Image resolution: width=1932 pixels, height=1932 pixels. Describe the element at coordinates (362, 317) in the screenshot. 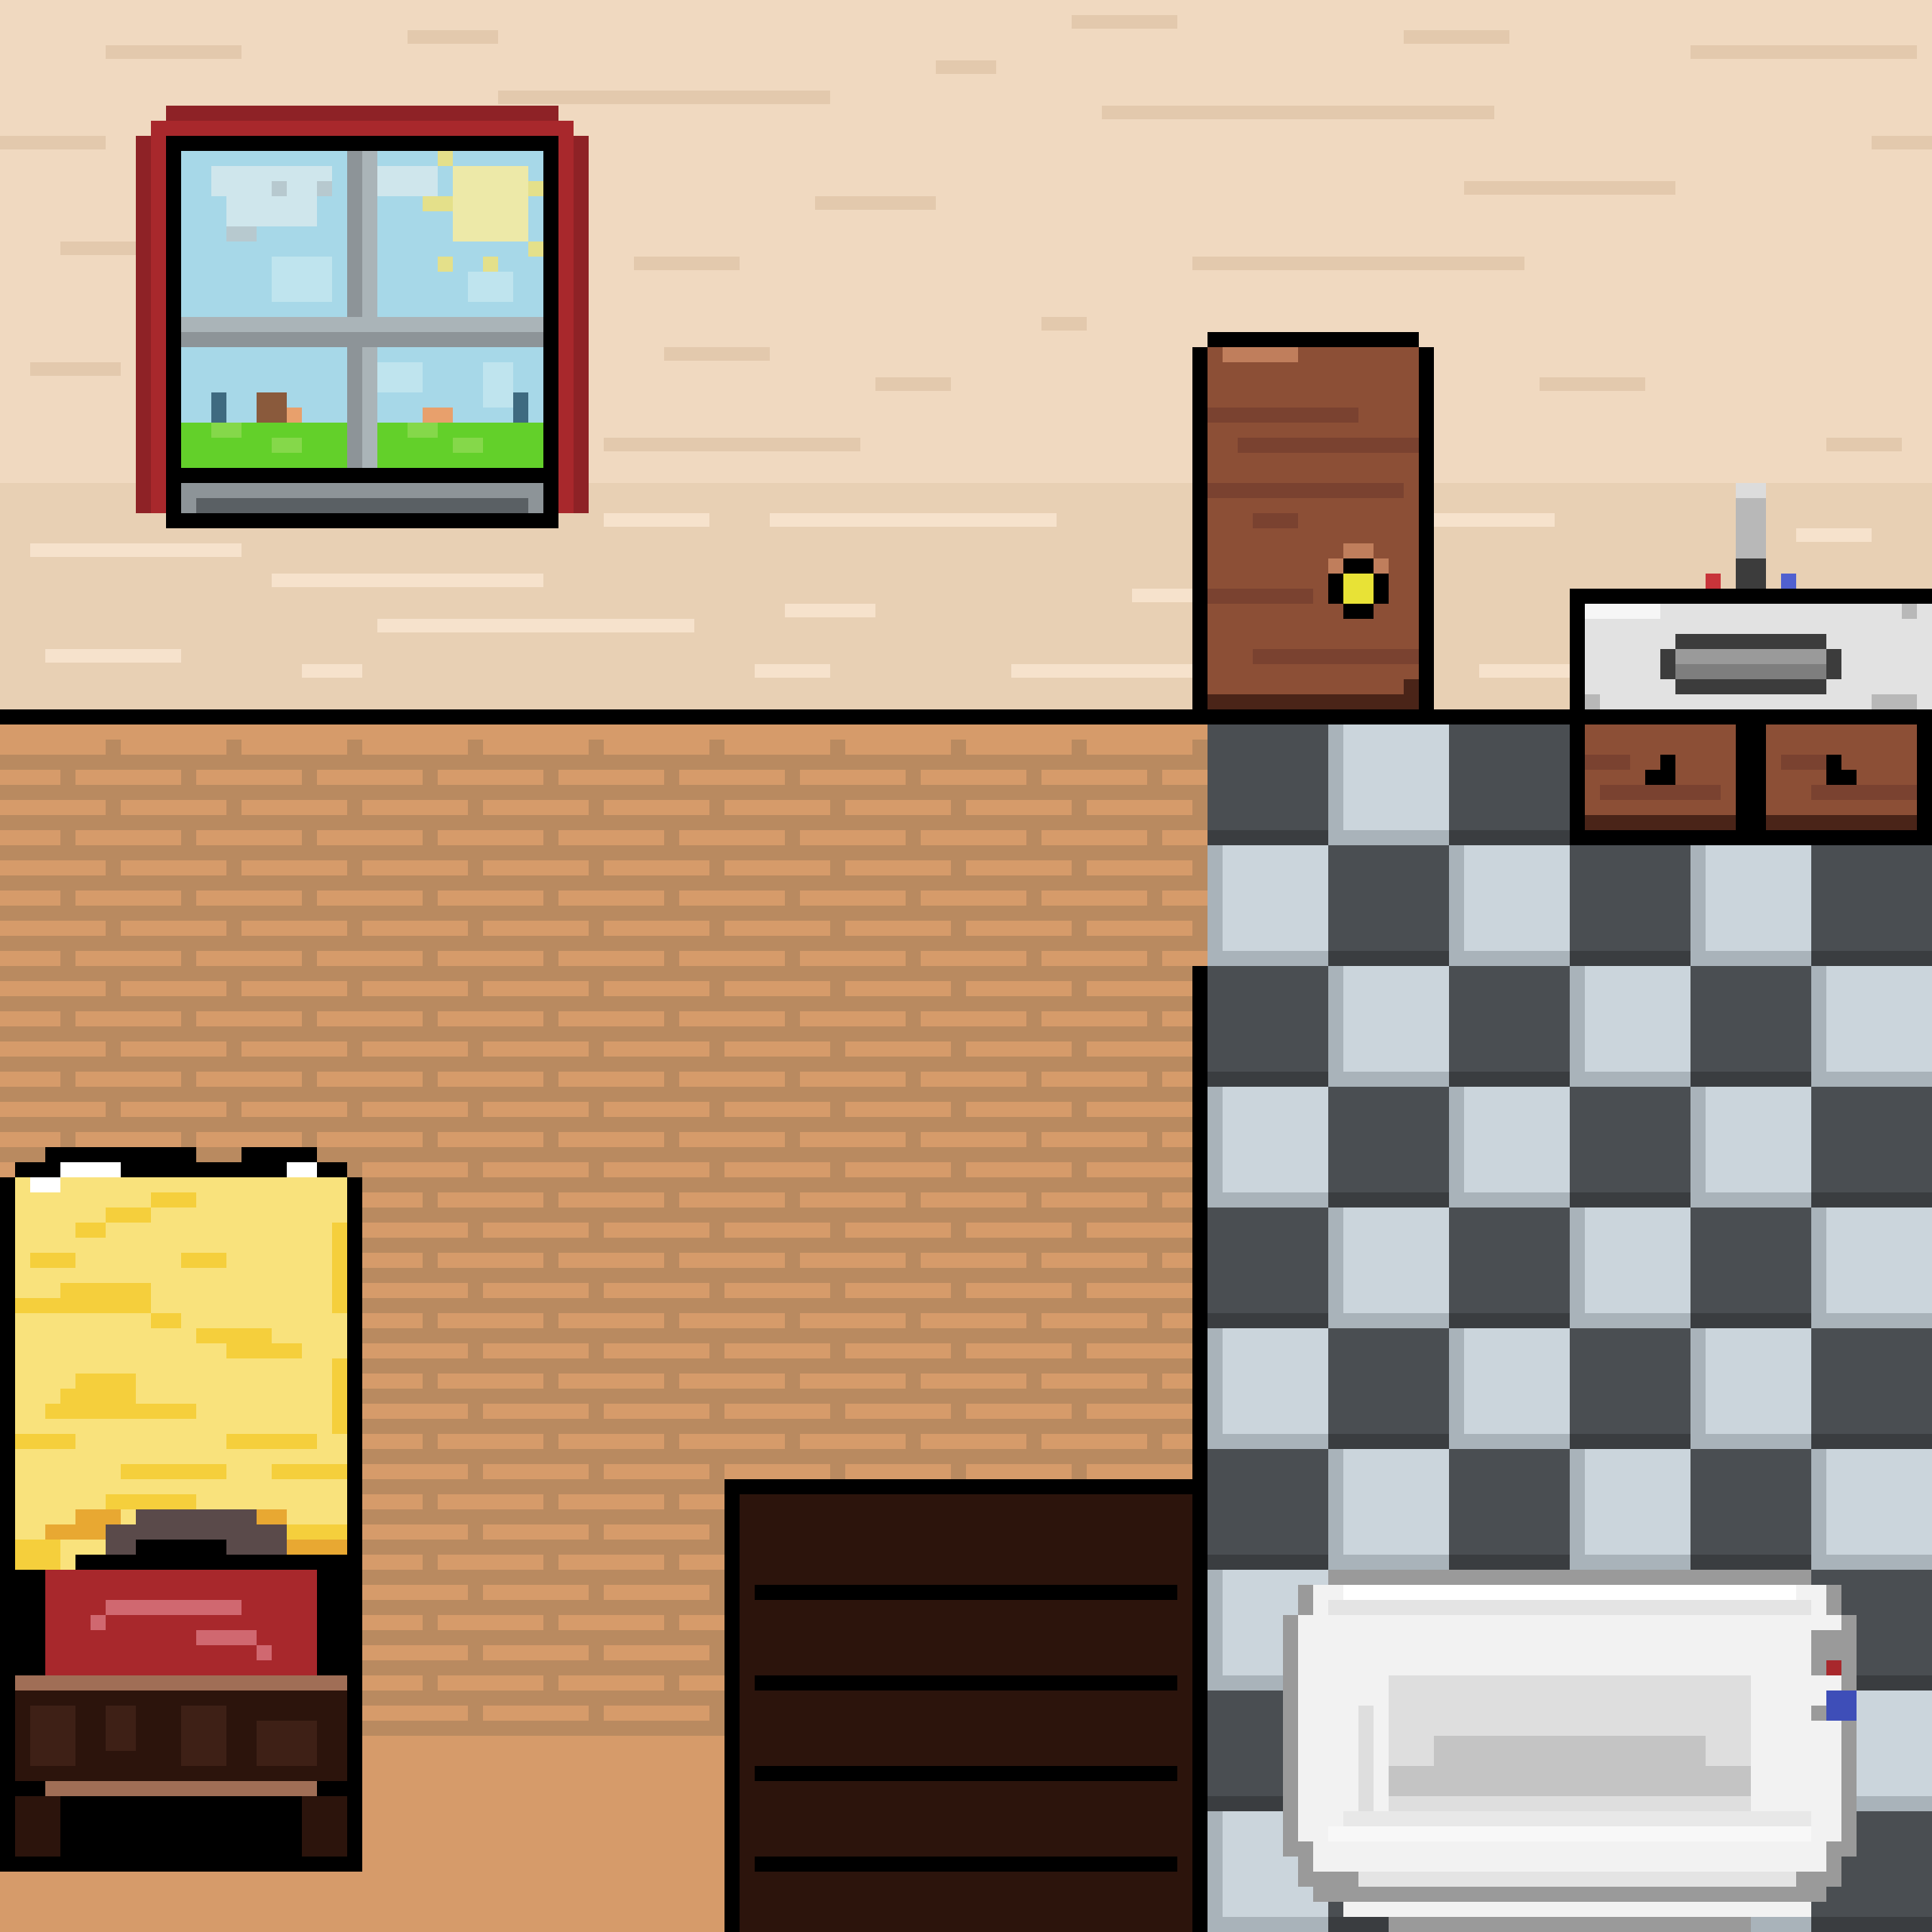

I see `window` at that location.